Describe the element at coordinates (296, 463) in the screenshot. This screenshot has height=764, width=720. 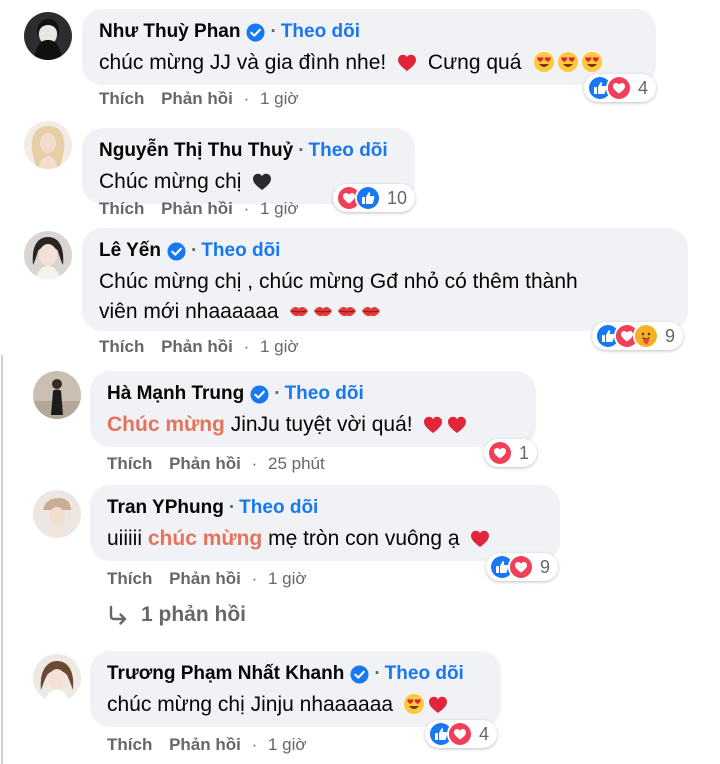
I see `comment-timestamp: 25 phút` at that location.